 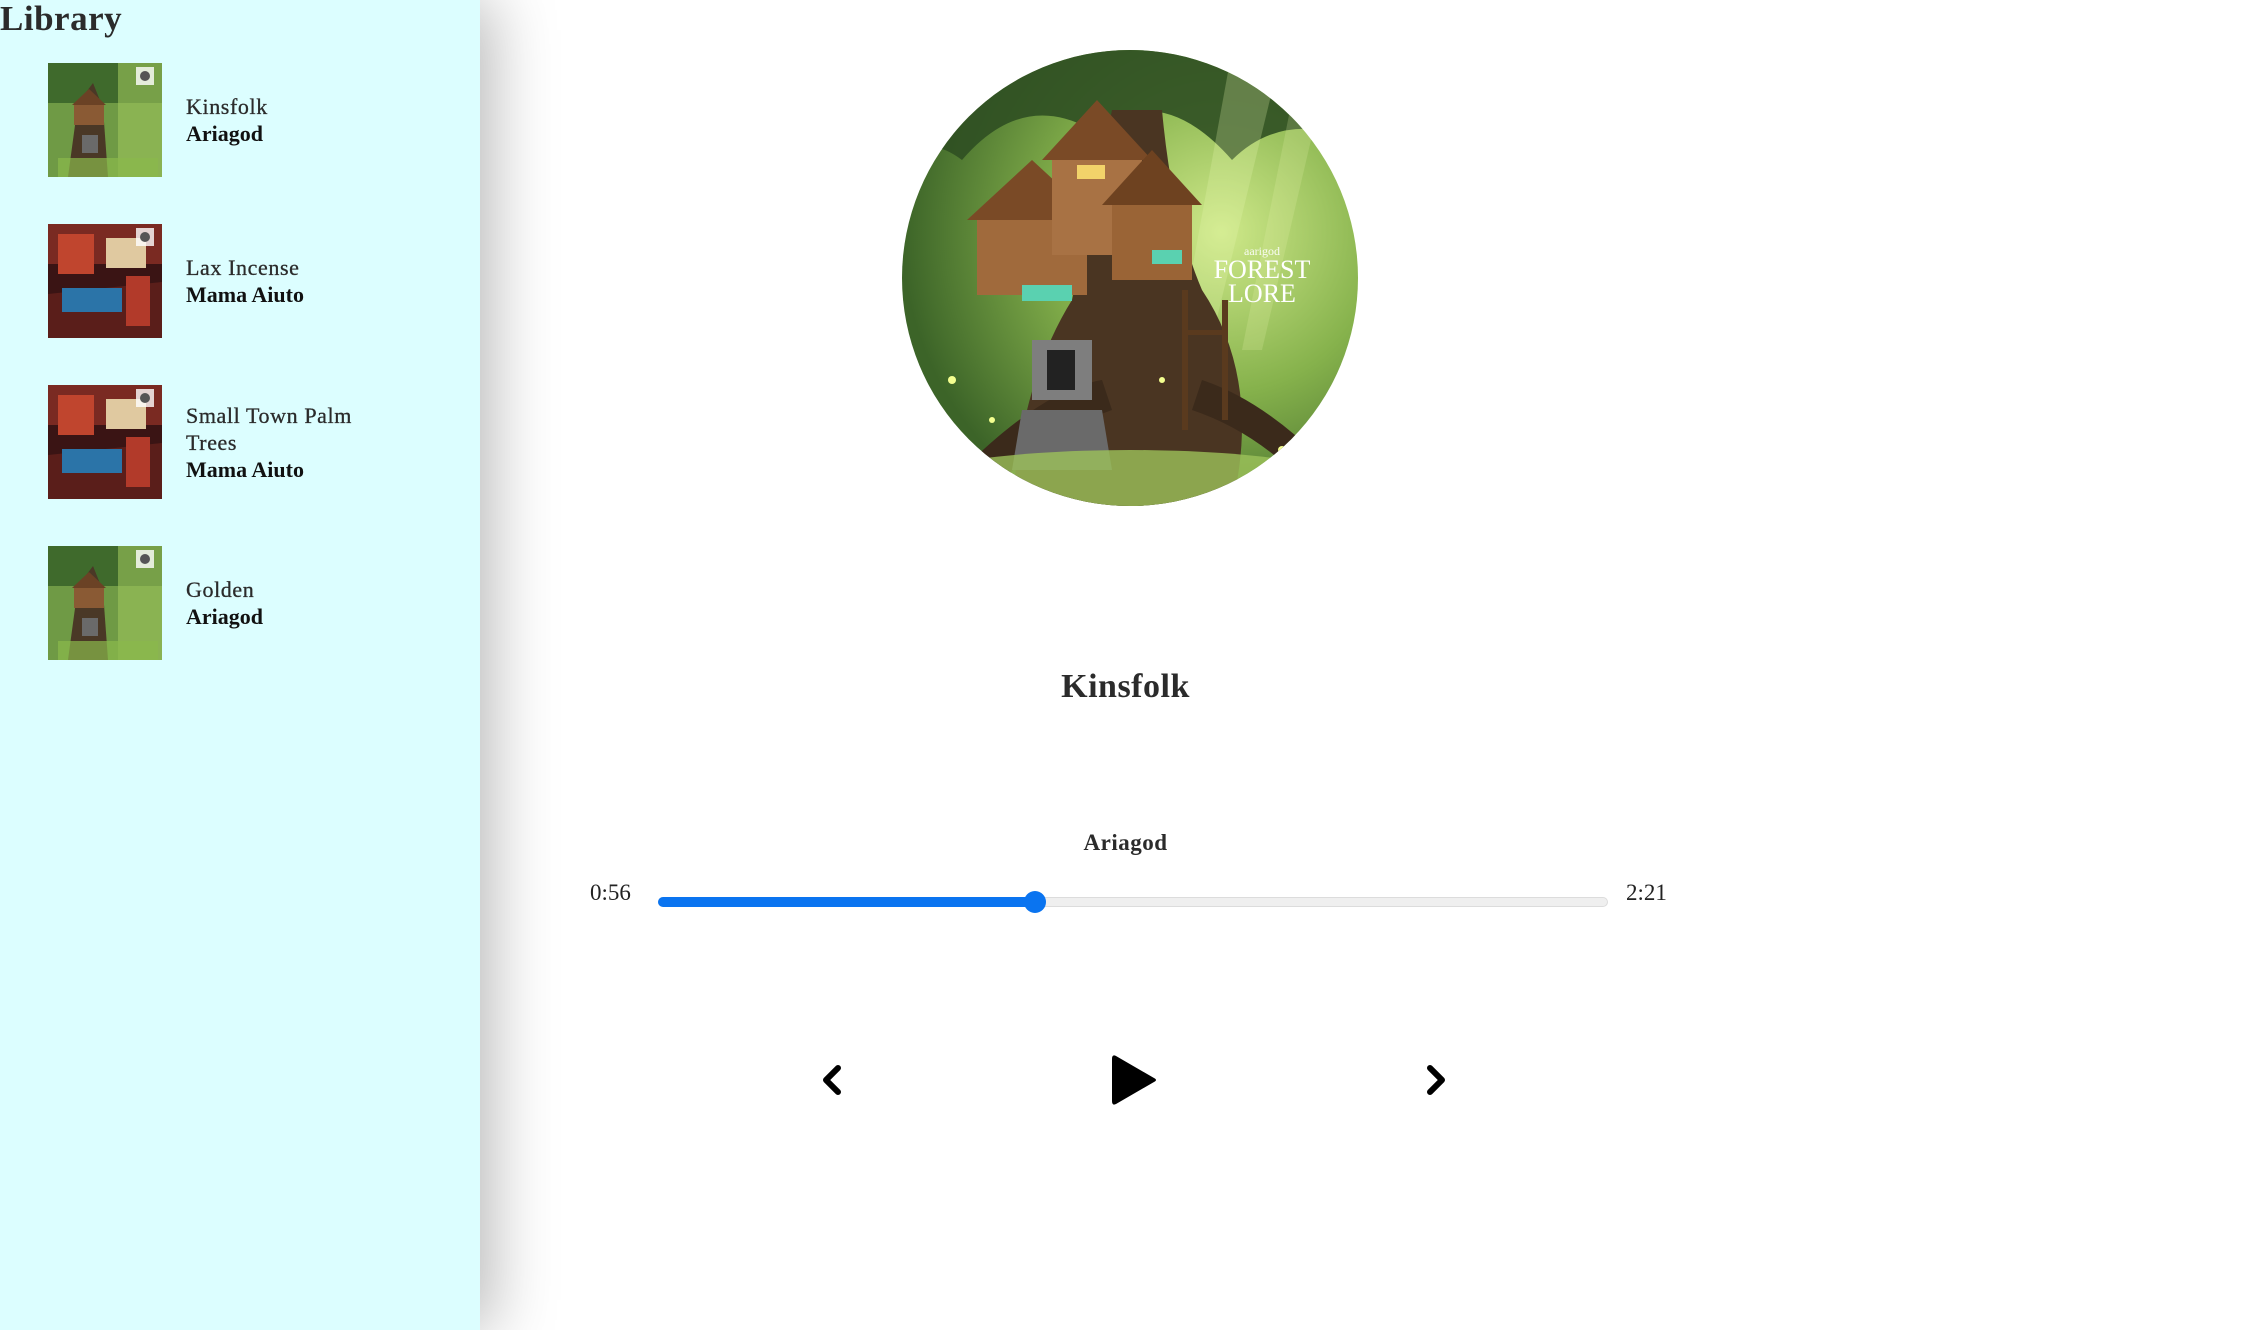 I want to click on library-song-item: Golden Ariagod, so click(x=248, y=603).